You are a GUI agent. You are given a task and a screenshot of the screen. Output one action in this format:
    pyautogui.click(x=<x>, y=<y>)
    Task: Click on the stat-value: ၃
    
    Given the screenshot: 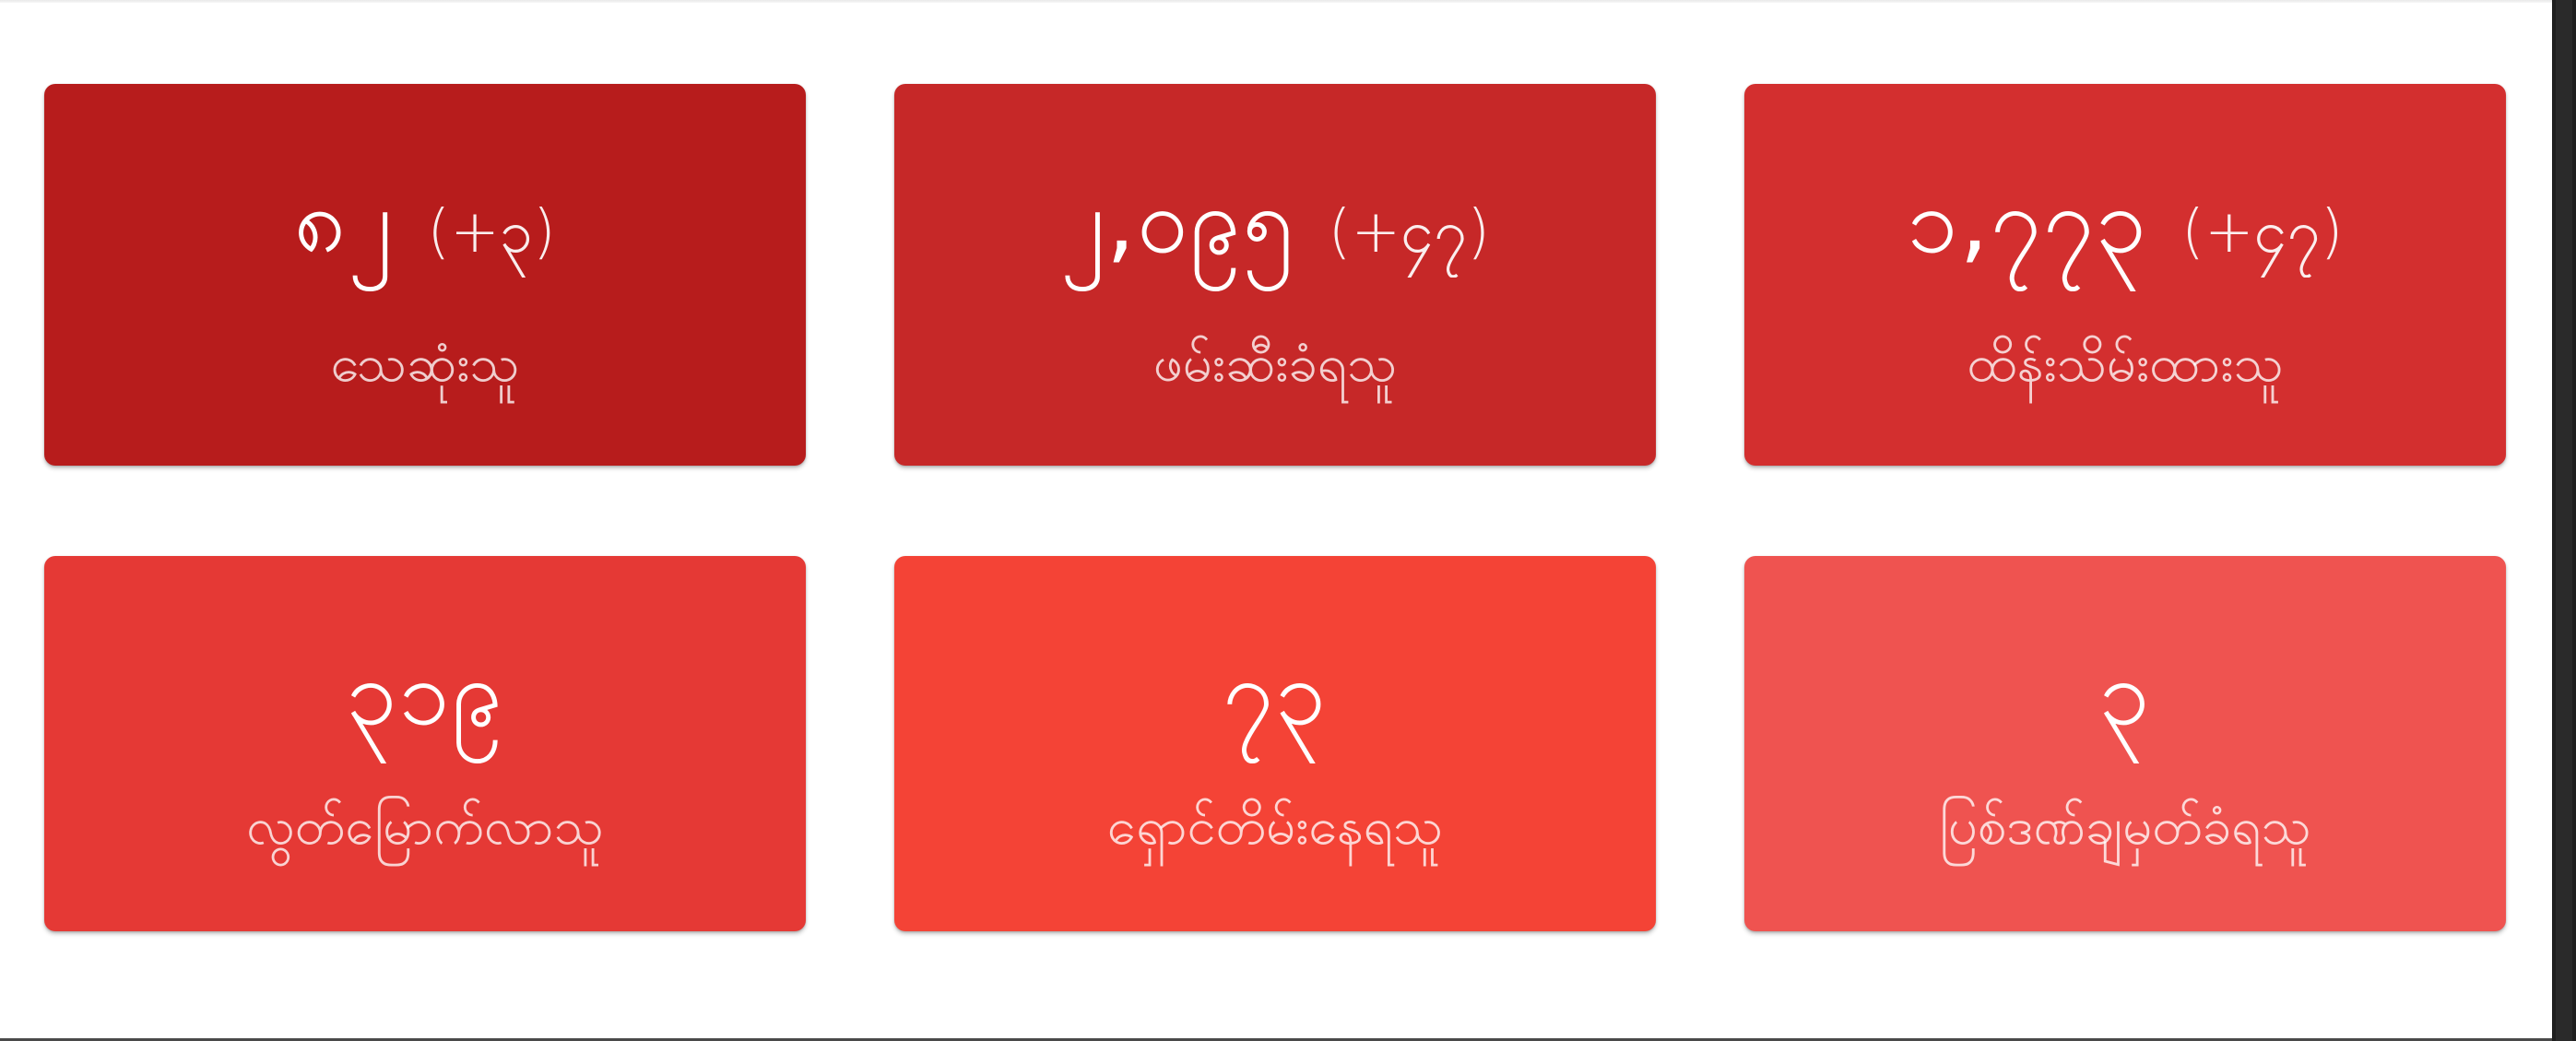 What is the action you would take?
    pyautogui.click(x=2125, y=693)
    